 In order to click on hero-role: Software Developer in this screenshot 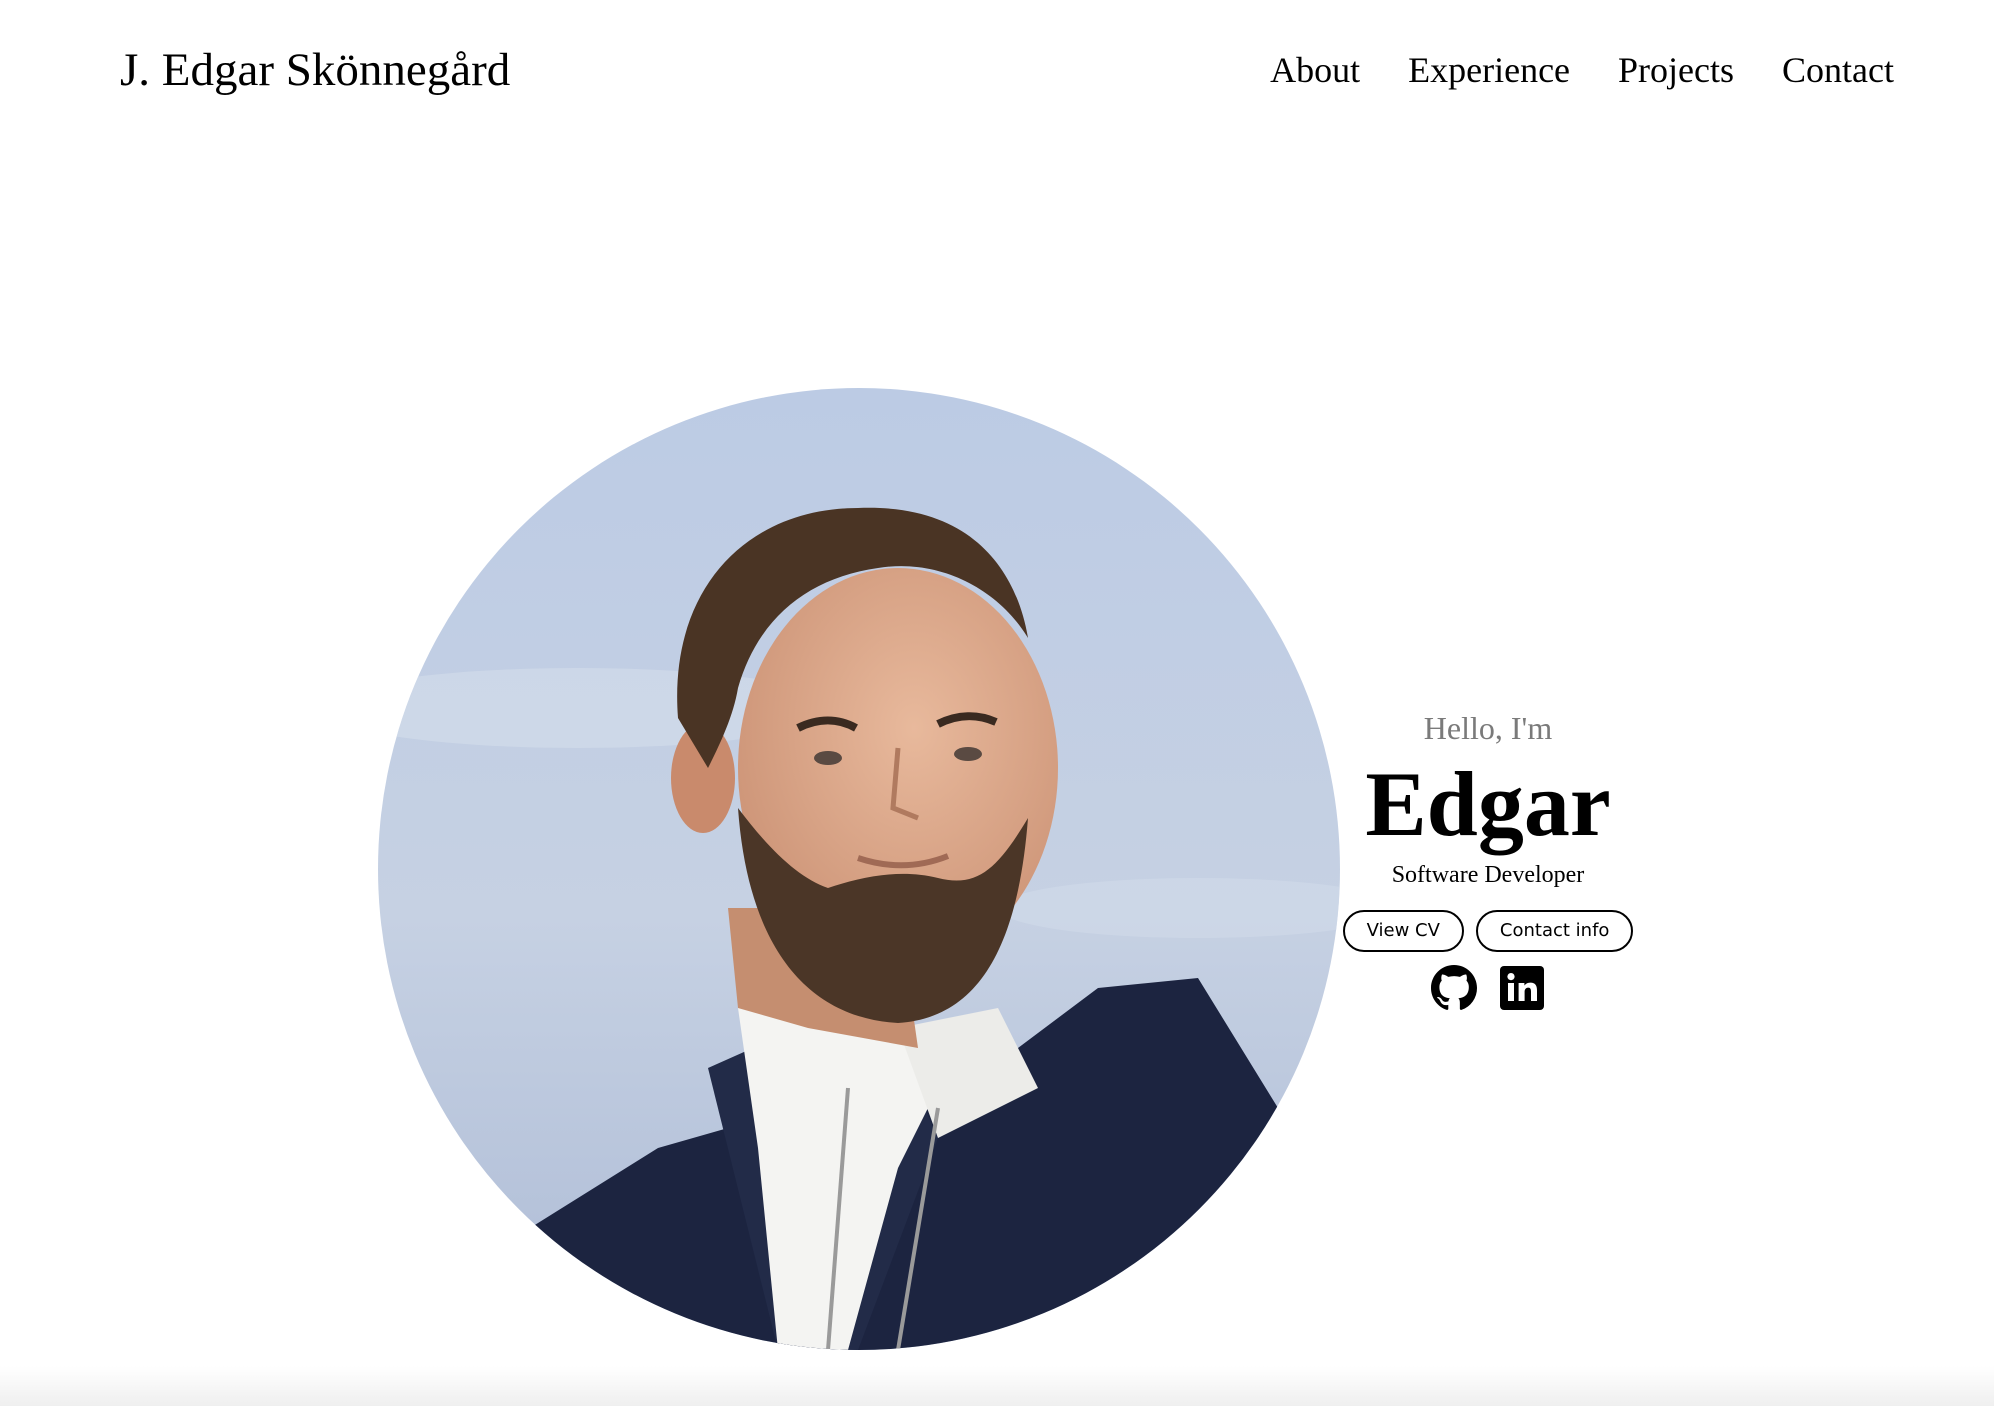, I will do `click(1488, 875)`.